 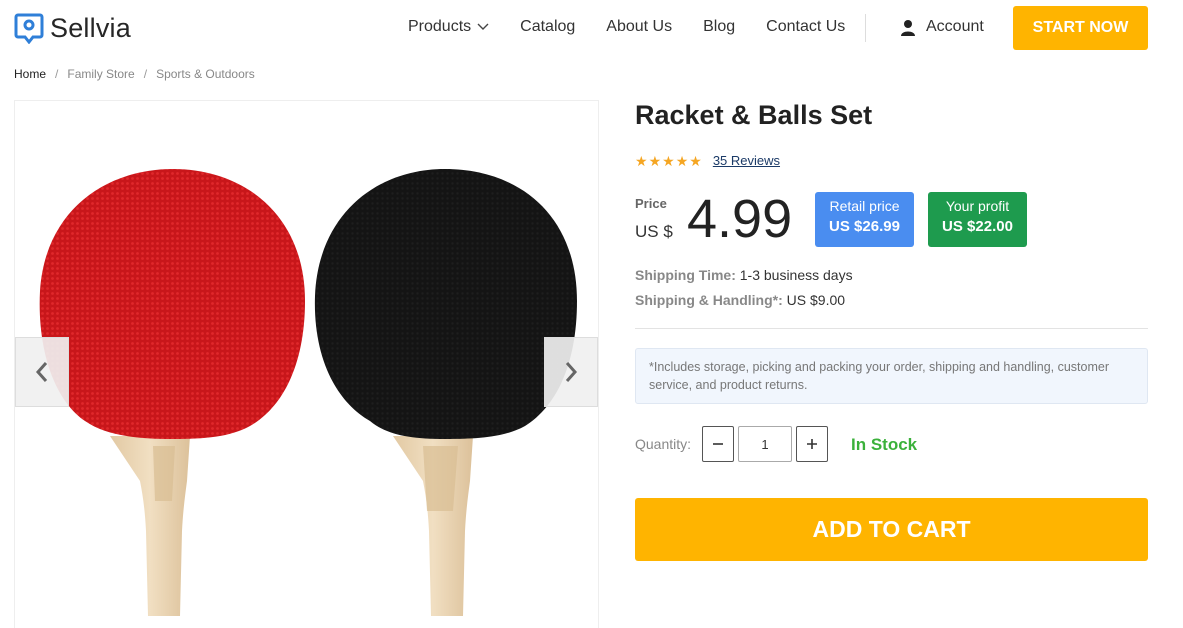 What do you see at coordinates (719, 27) in the screenshot?
I see `nav-item-blog: Blog` at bounding box center [719, 27].